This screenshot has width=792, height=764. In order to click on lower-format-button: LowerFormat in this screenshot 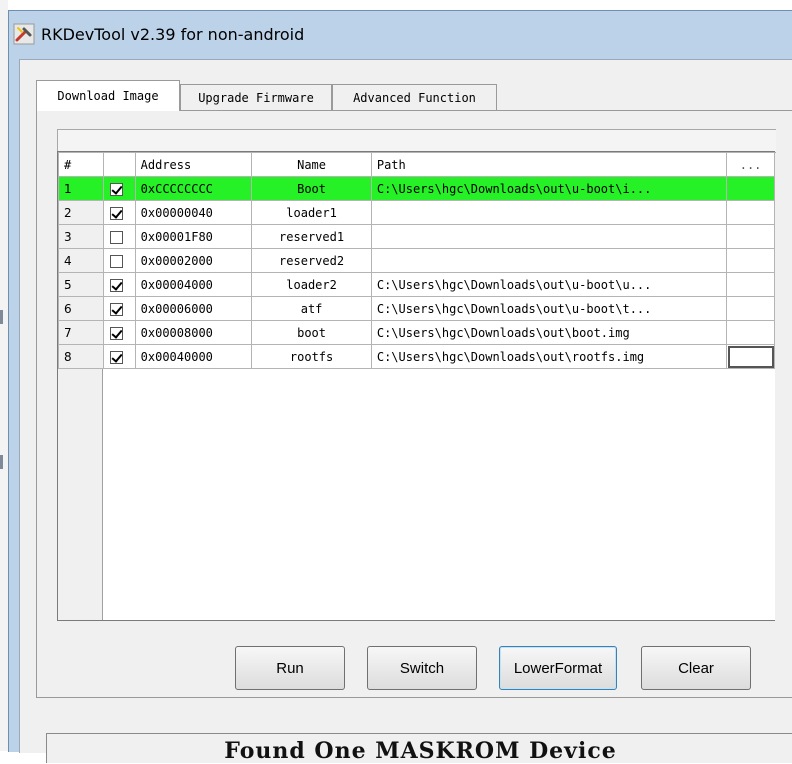, I will do `click(558, 668)`.